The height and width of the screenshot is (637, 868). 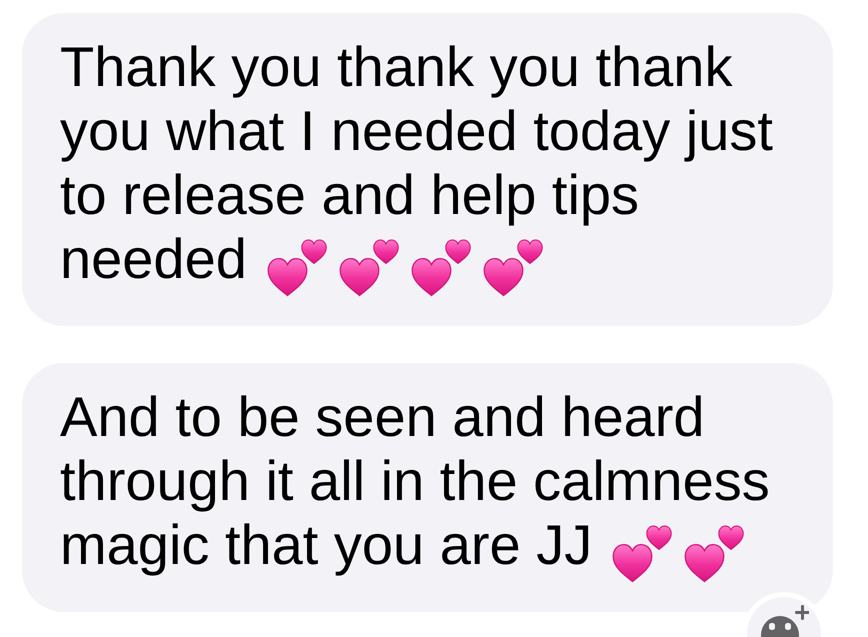 What do you see at coordinates (415, 480) in the screenshot?
I see `message-line: through it all in the calmness` at bounding box center [415, 480].